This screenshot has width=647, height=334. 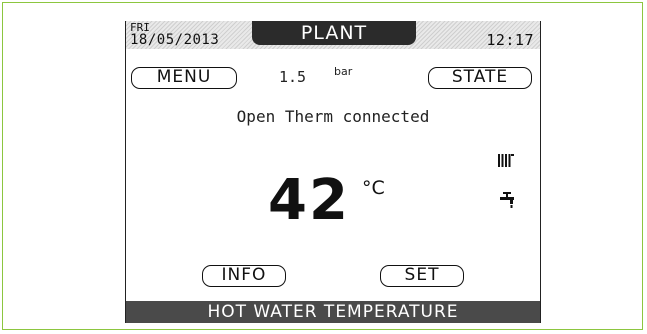 What do you see at coordinates (507, 202) in the screenshot?
I see `tap-icon` at bounding box center [507, 202].